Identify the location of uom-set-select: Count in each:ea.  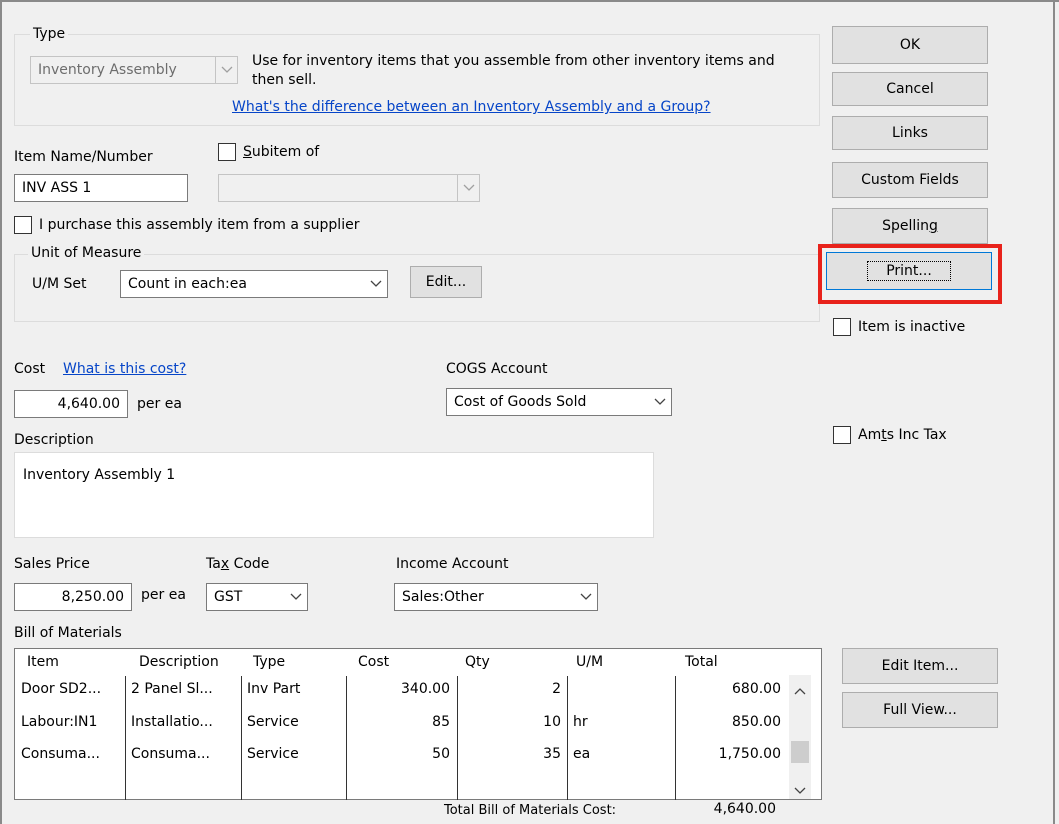
(254, 284).